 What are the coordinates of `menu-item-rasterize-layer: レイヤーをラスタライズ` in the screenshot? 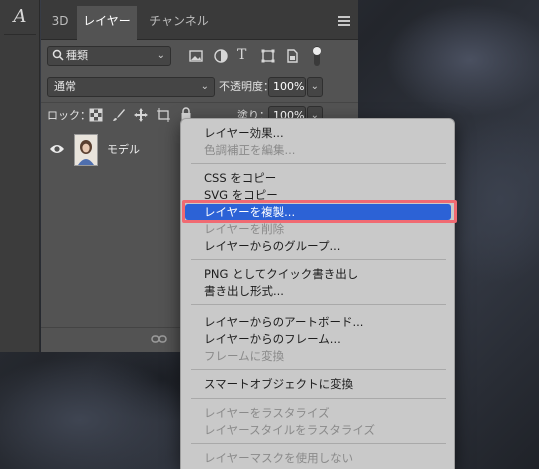 It's located at (267, 413).